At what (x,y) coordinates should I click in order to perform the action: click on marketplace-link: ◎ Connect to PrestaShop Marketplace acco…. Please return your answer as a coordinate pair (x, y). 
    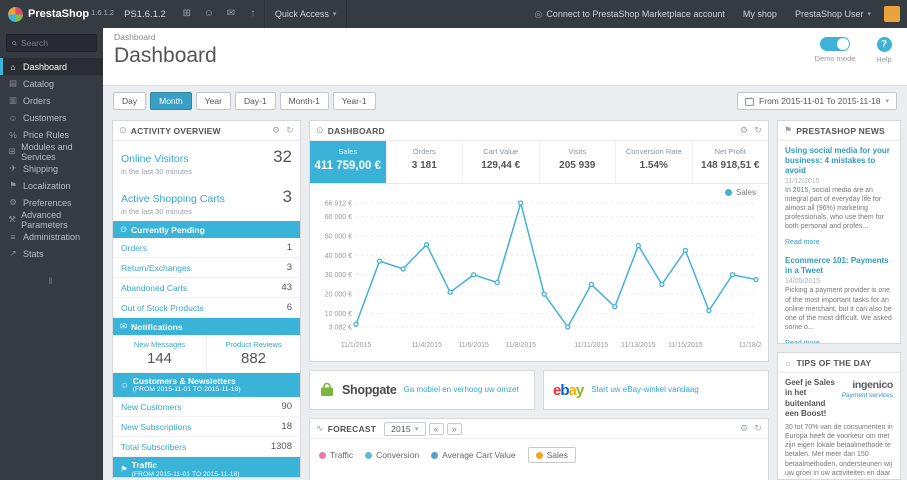
    Looking at the image, I should click on (629, 14).